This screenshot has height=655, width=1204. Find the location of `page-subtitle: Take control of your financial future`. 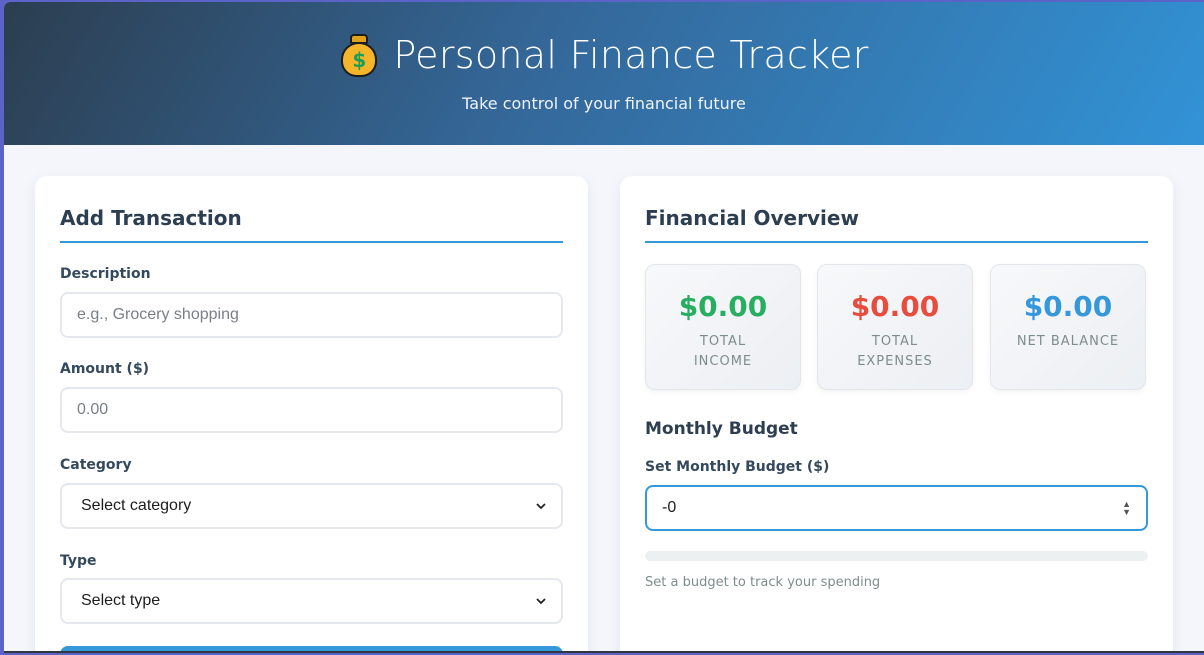

page-subtitle: Take control of your financial future is located at coordinates (604, 103).